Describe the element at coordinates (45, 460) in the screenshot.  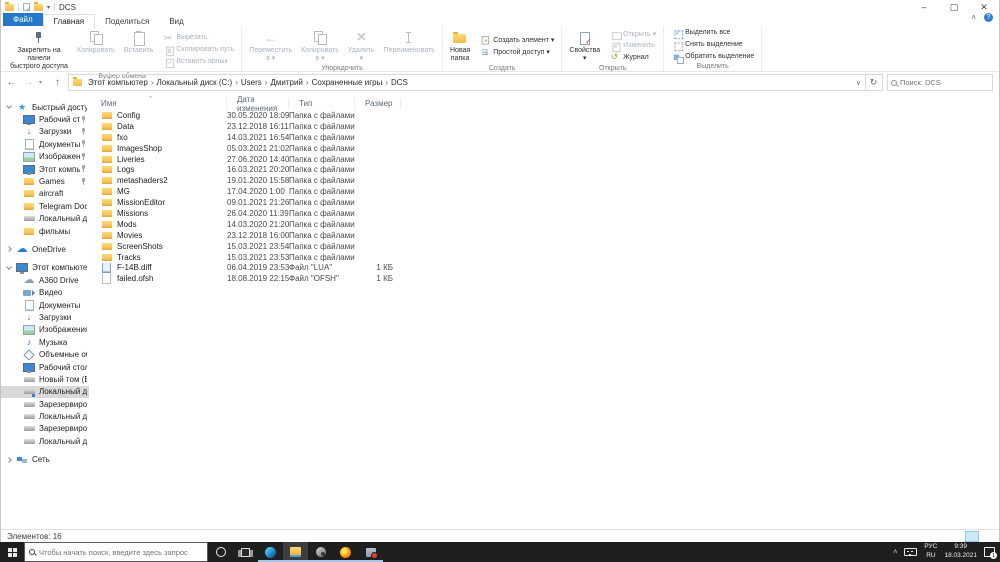
I see `sidebar-item-сеть: Сеть` at that location.